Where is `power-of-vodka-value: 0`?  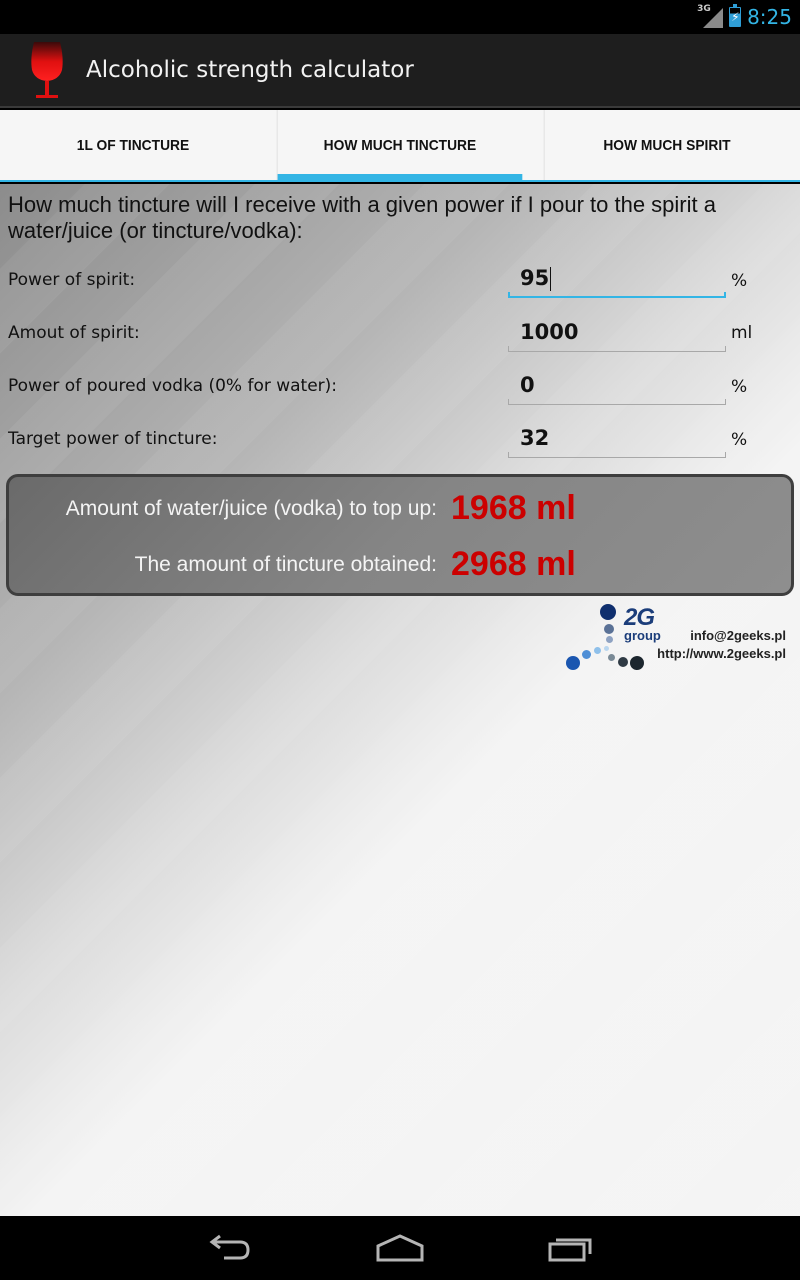
power-of-vodka-value: 0 is located at coordinates (527, 385).